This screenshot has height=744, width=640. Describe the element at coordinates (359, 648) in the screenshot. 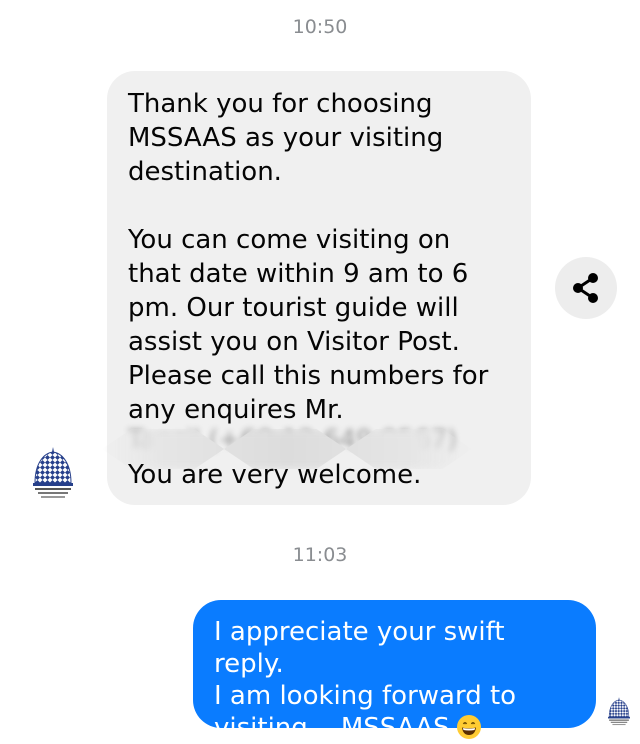

I see `message-line: I appreciate your swift reply.` at that location.